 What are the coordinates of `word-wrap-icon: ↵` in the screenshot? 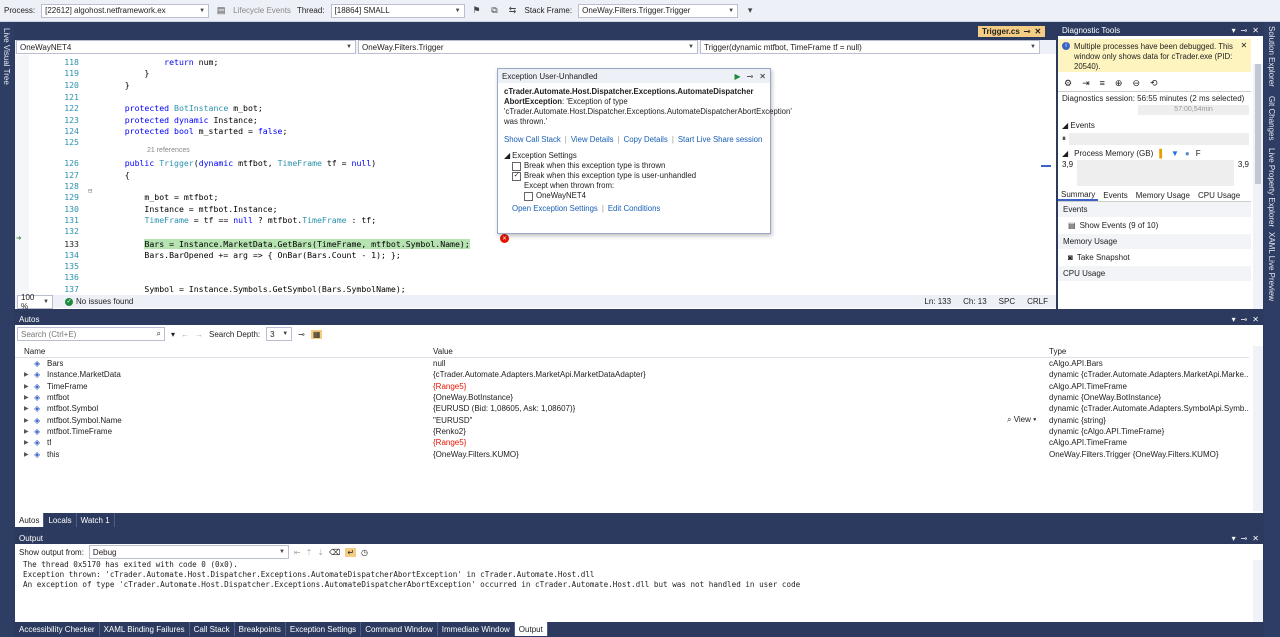 It's located at (351, 552).